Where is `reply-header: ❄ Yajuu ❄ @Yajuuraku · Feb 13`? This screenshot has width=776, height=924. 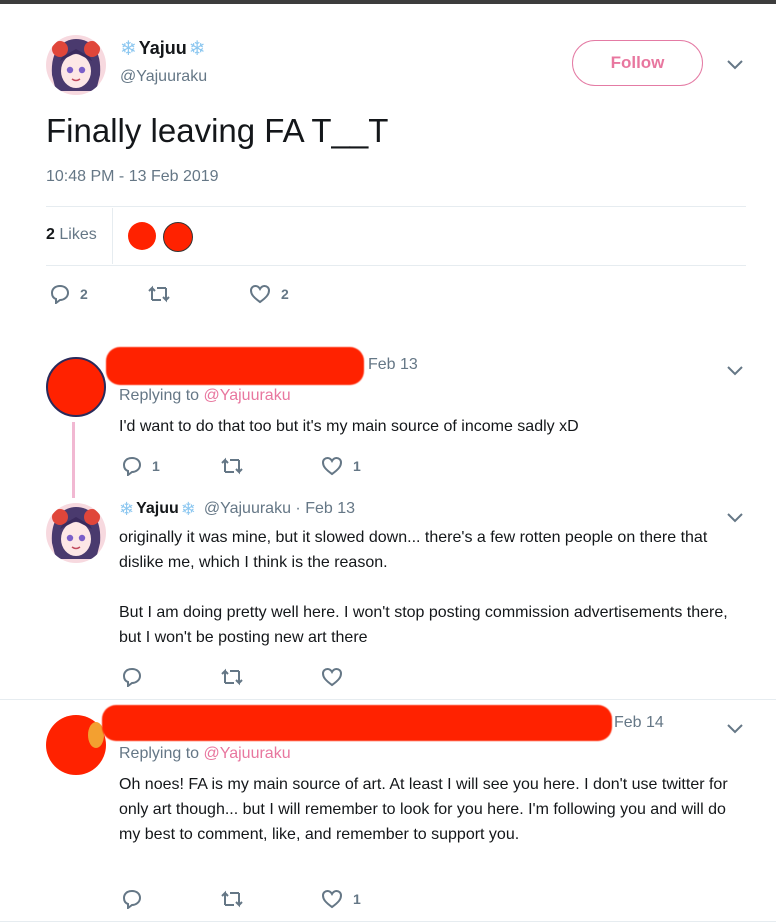 reply-header: ❄ Yajuu ❄ @Yajuuraku · Feb 13 is located at coordinates (237, 509).